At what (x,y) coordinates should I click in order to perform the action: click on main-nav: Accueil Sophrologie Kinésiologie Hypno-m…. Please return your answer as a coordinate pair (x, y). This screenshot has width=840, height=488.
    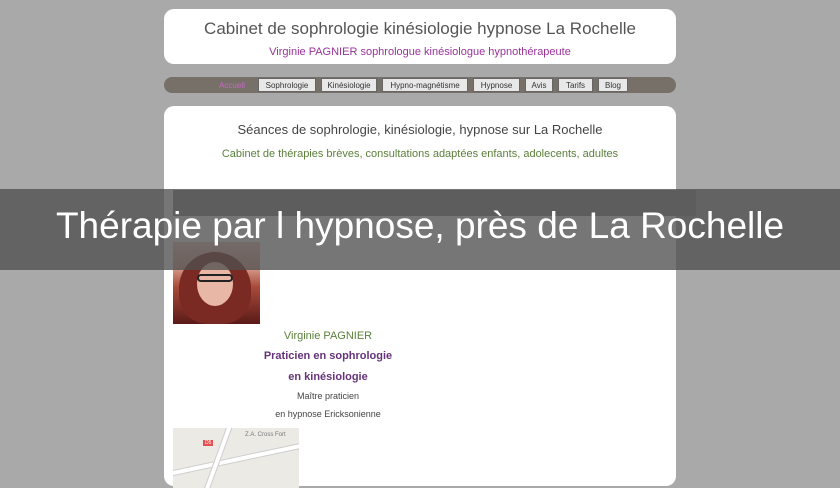
    Looking at the image, I should click on (420, 85).